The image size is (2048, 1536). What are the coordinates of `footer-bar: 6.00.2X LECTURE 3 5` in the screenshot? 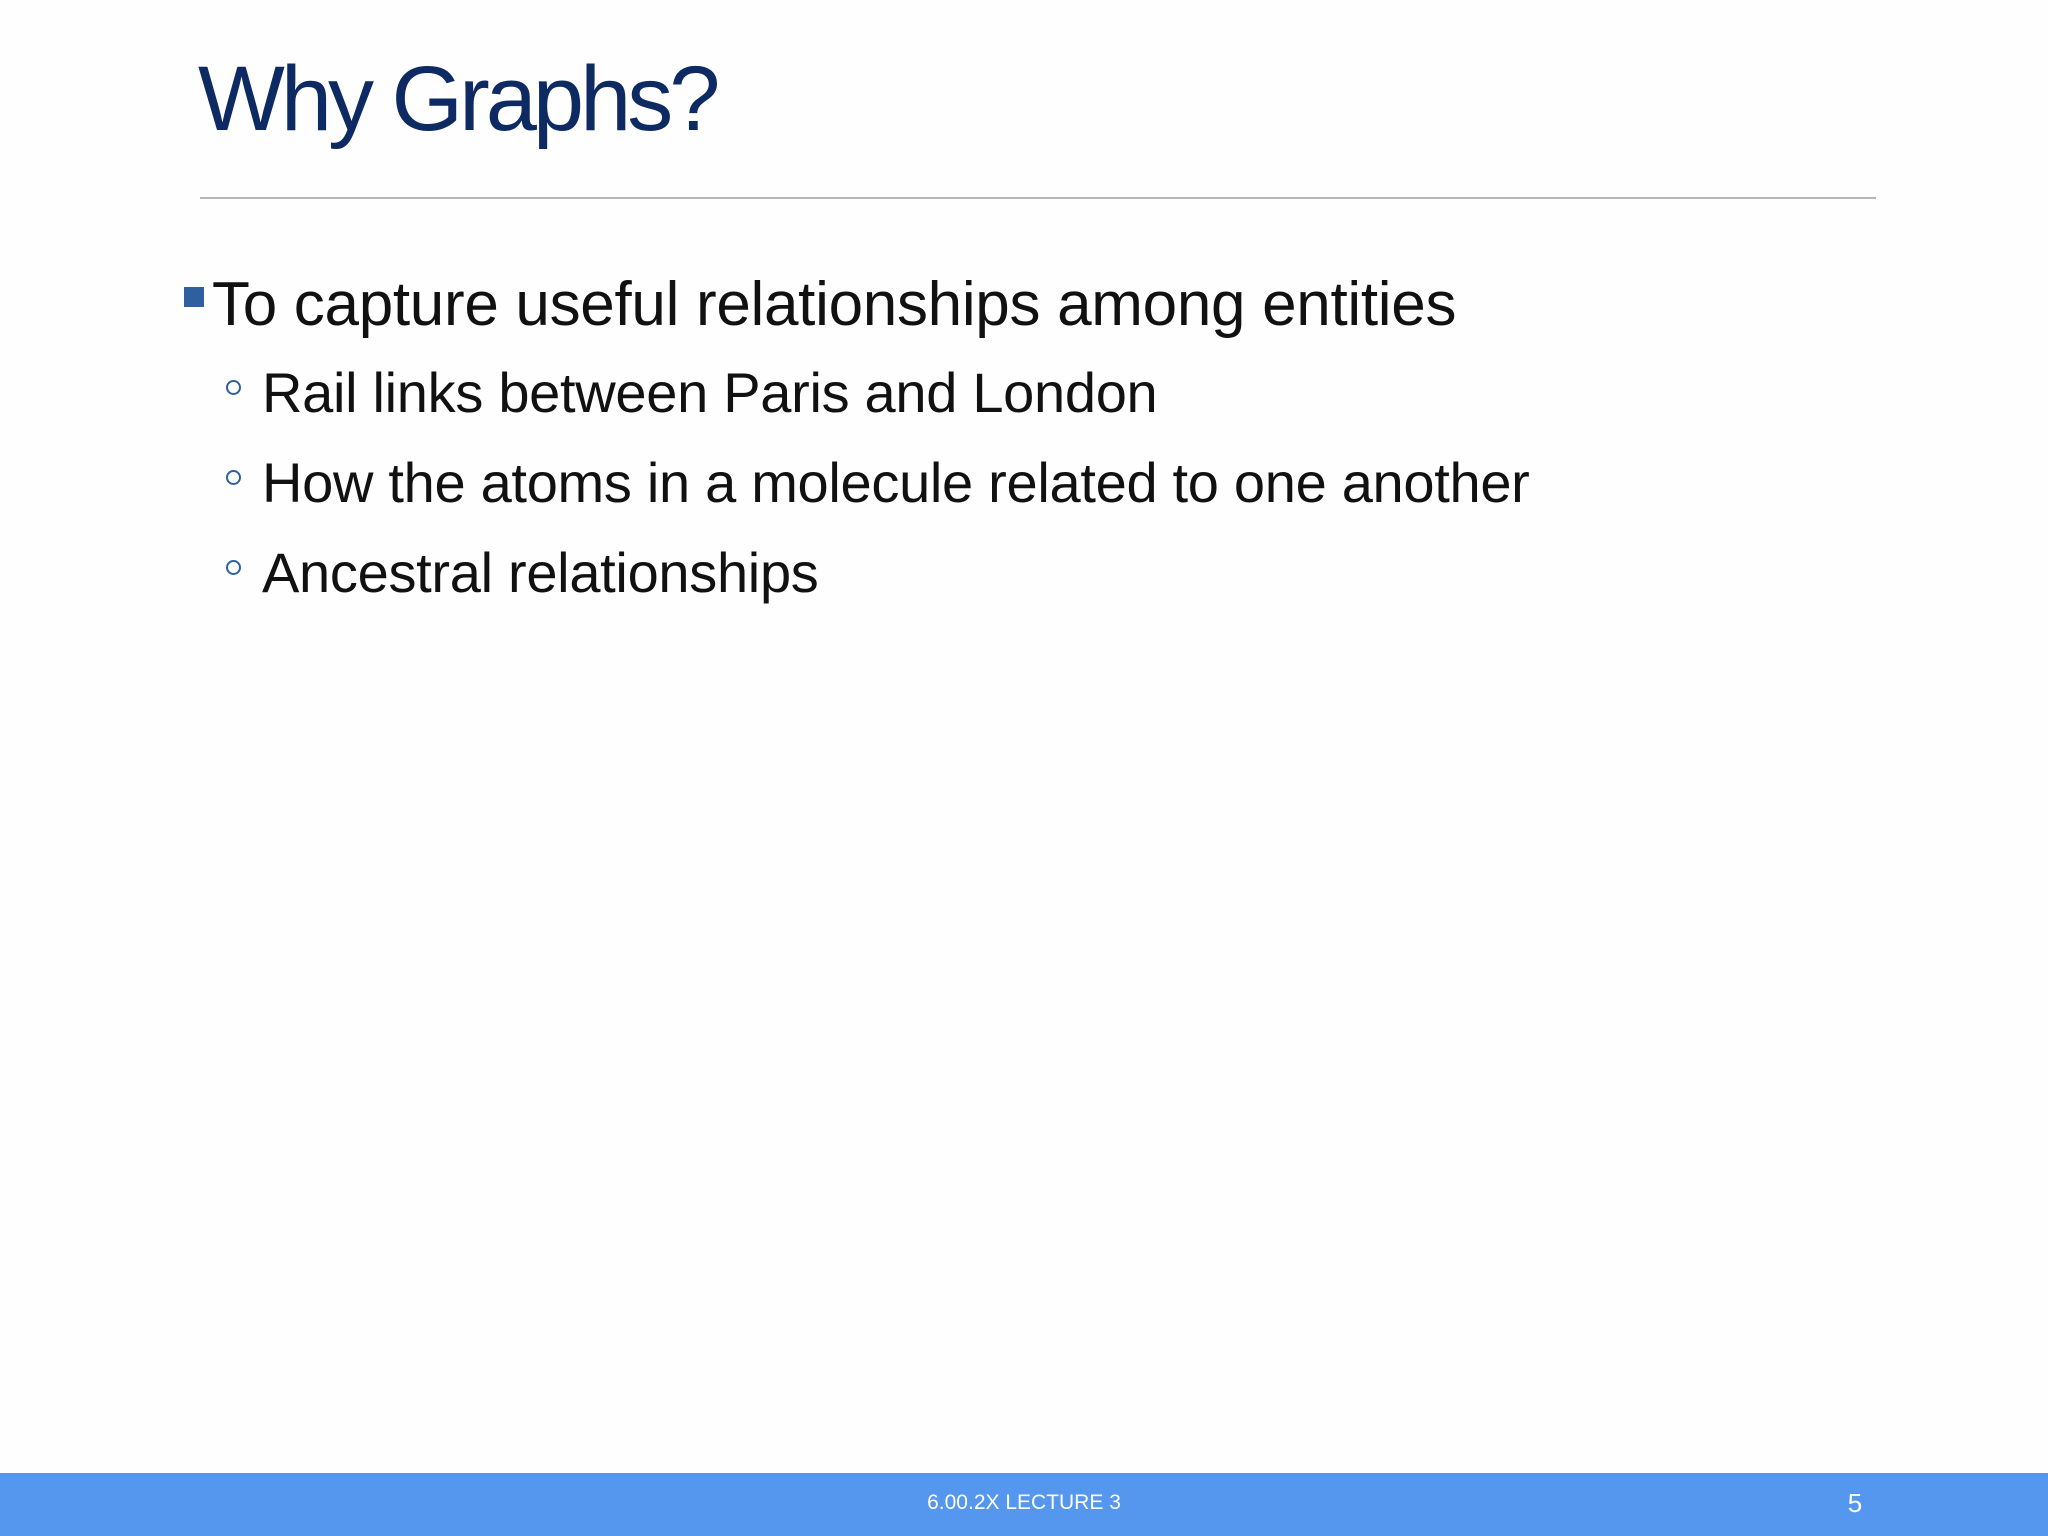 It's located at (1024, 1504).